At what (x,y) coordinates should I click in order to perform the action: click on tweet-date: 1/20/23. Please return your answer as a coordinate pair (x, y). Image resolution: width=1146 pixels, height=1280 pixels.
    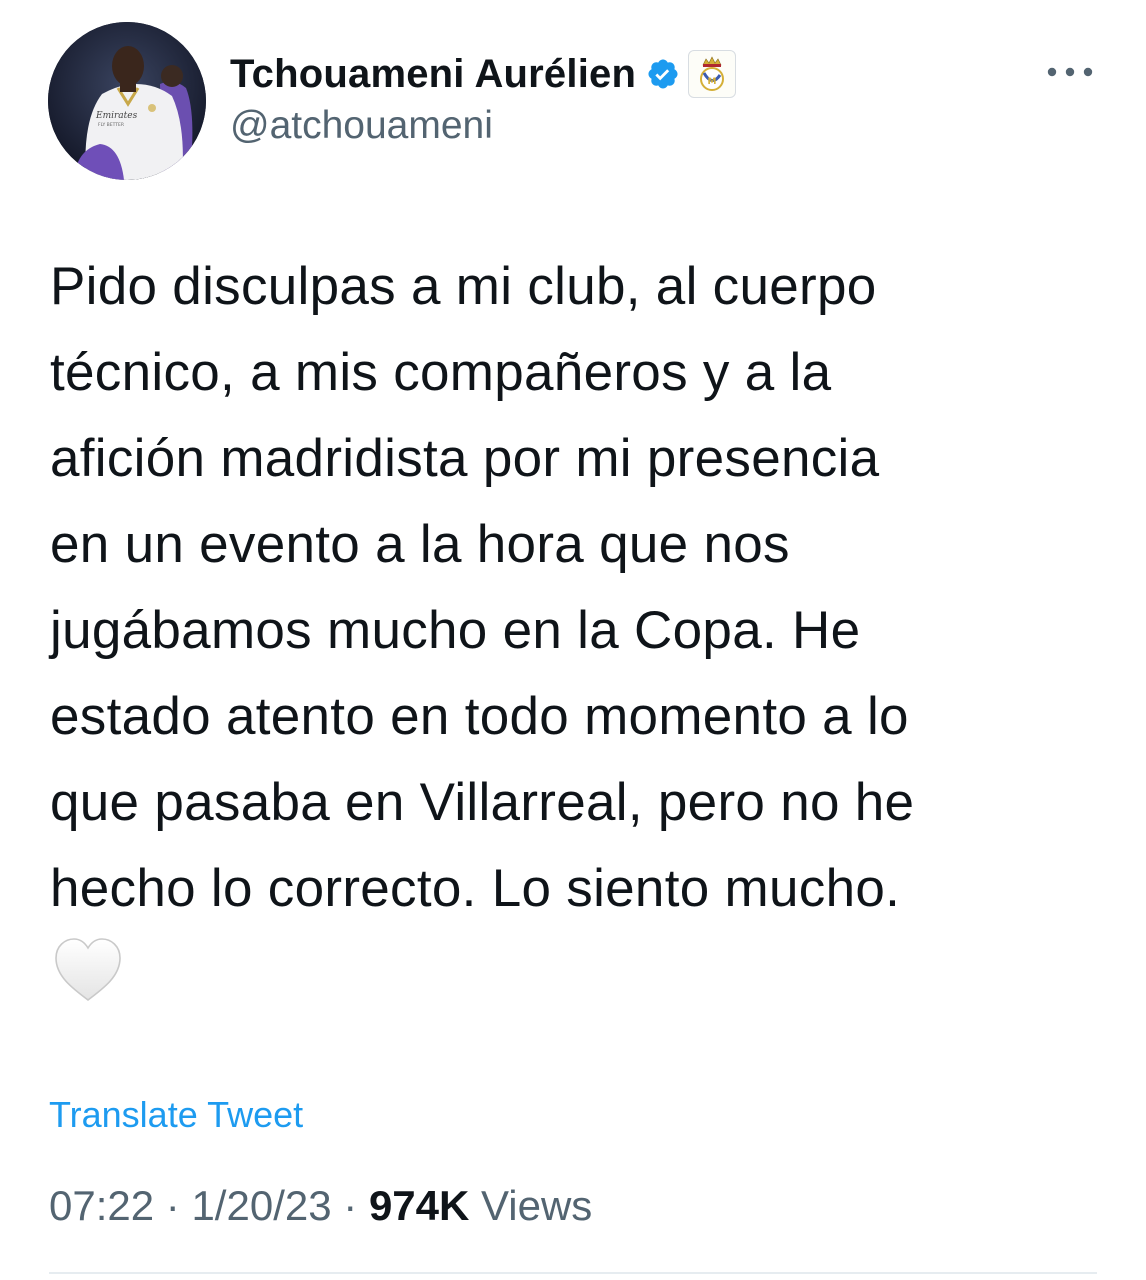
    Looking at the image, I should click on (261, 1205).